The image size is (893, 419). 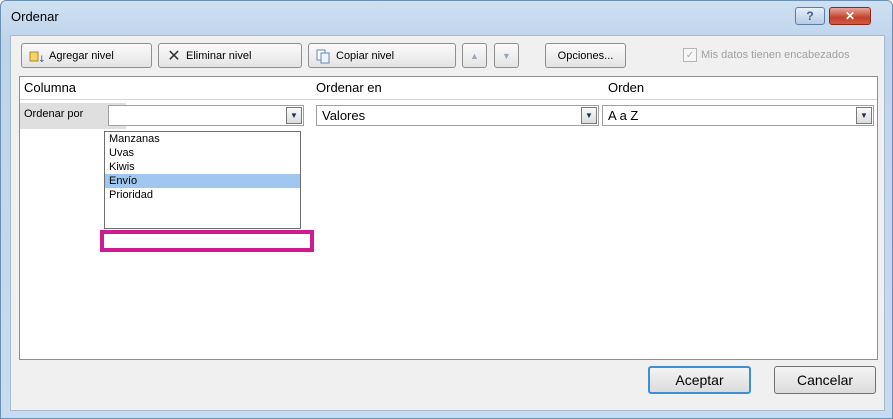 What do you see at coordinates (202, 139) in the screenshot?
I see `dropdown-option: Manzanas` at bounding box center [202, 139].